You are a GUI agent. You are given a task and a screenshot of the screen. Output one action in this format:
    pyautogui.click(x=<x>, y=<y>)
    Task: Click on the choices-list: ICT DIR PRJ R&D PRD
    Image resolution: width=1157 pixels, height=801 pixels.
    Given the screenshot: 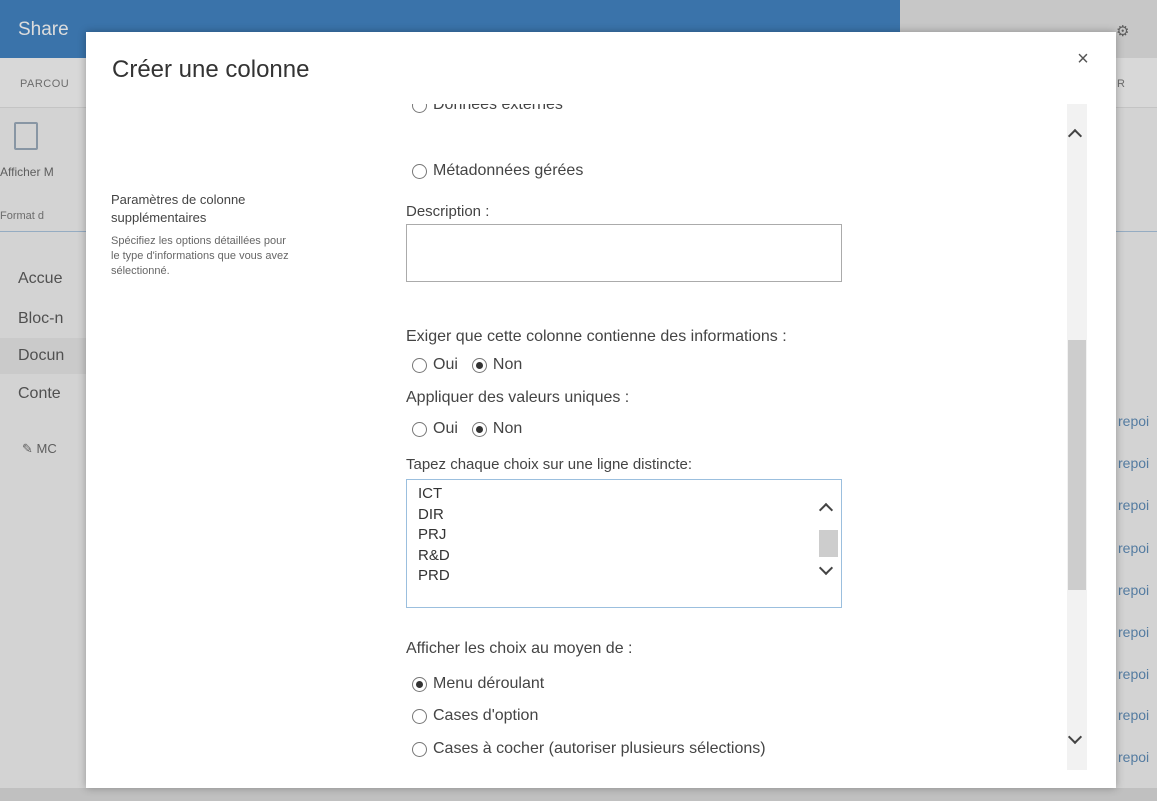 What is the action you would take?
    pyautogui.click(x=434, y=535)
    